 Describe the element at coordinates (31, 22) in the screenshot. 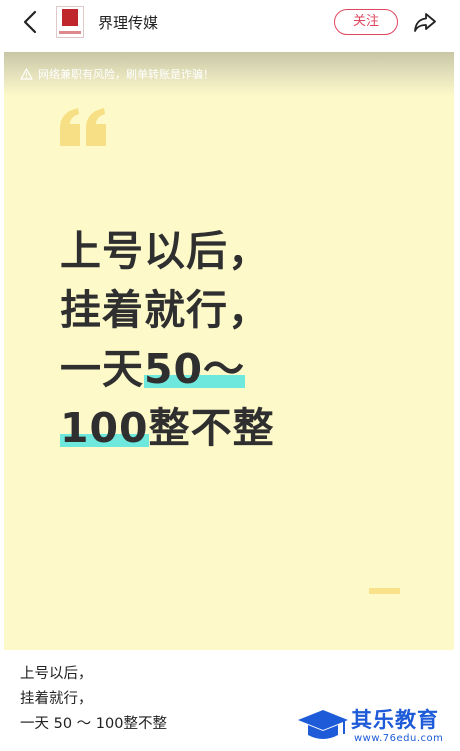

I see `chevron-left-icon` at that location.